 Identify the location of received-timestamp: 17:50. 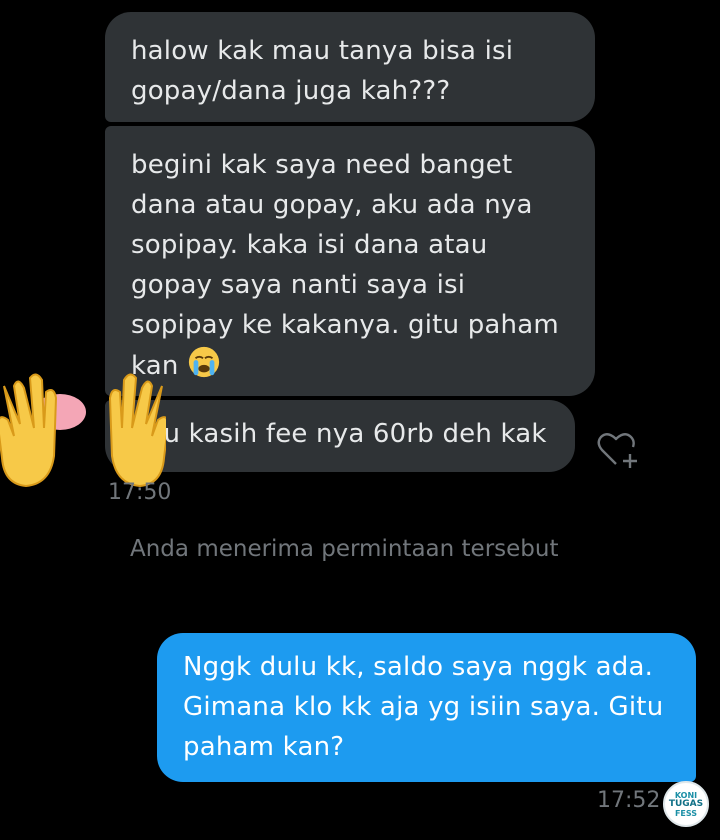
(140, 492).